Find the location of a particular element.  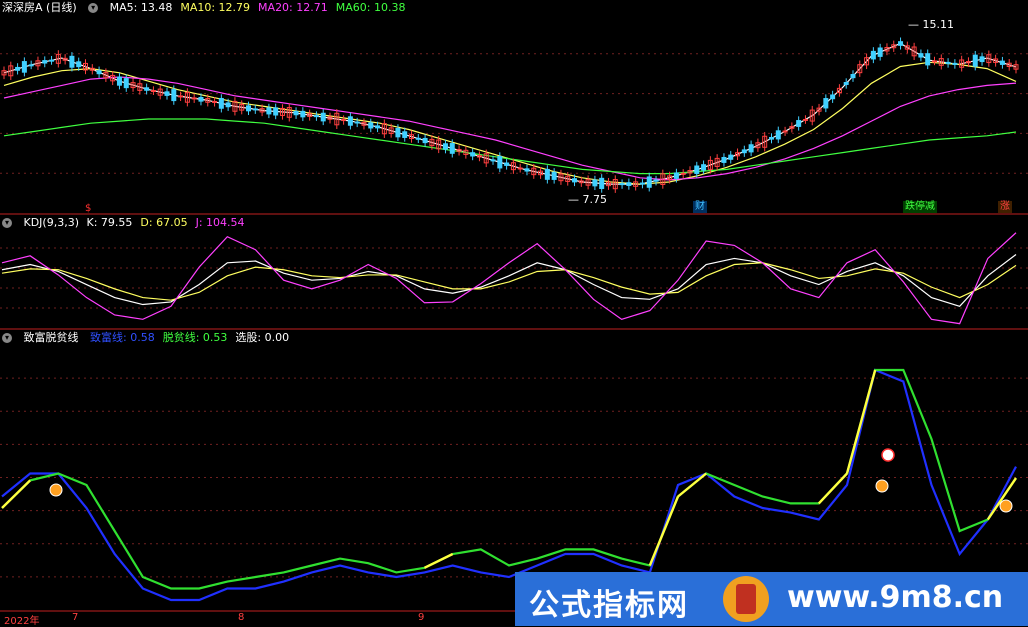

panel3-indicator-0: 致富线: 0.58 is located at coordinates (122, 337).